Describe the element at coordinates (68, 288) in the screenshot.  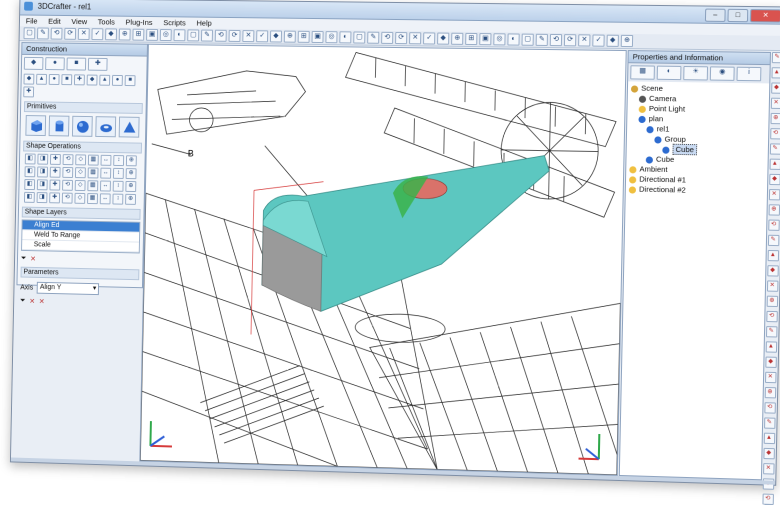
I see `axis-select: Align Y` at that location.